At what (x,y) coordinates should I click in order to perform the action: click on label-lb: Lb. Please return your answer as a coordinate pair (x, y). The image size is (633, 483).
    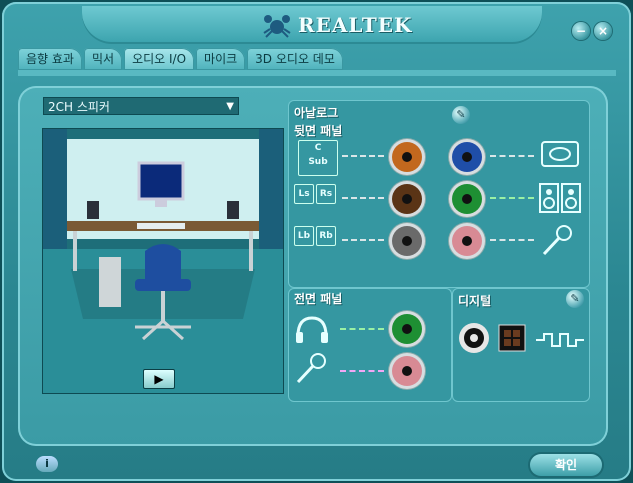
    Looking at the image, I should click on (304, 236).